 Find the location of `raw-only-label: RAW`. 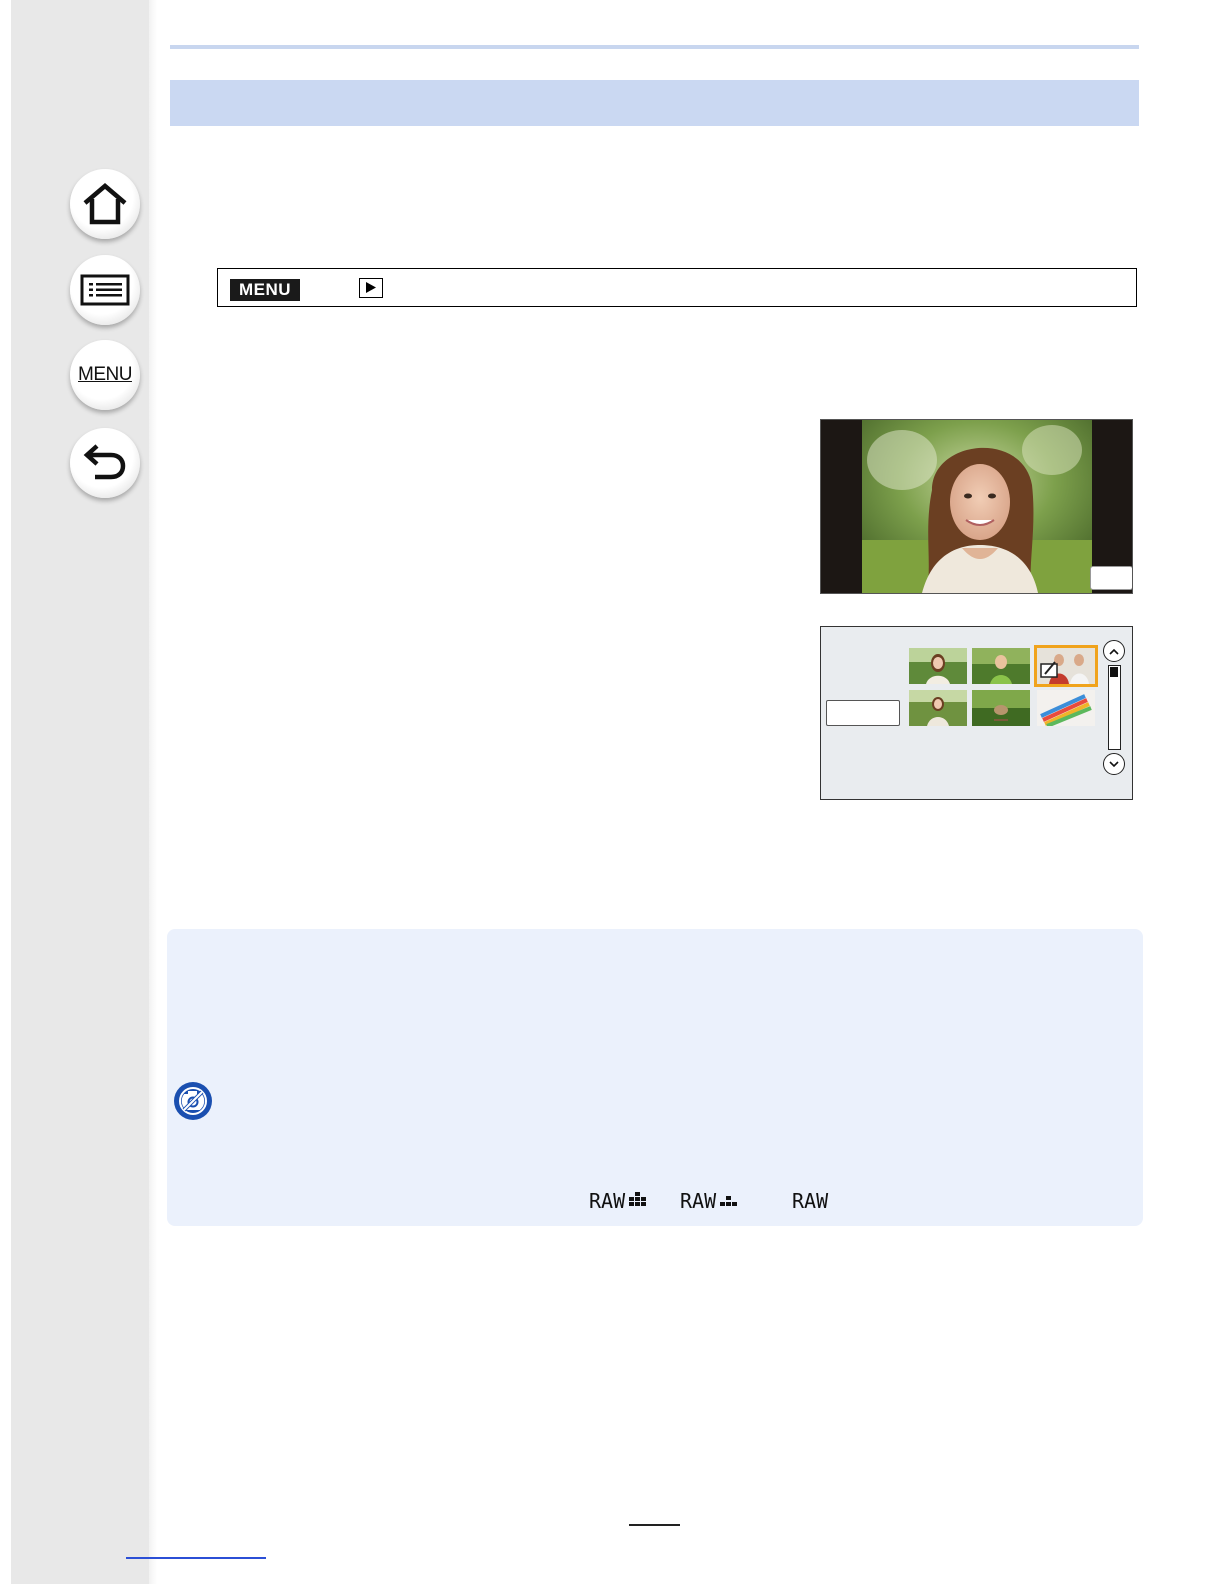

raw-only-label: RAW is located at coordinates (810, 1201).